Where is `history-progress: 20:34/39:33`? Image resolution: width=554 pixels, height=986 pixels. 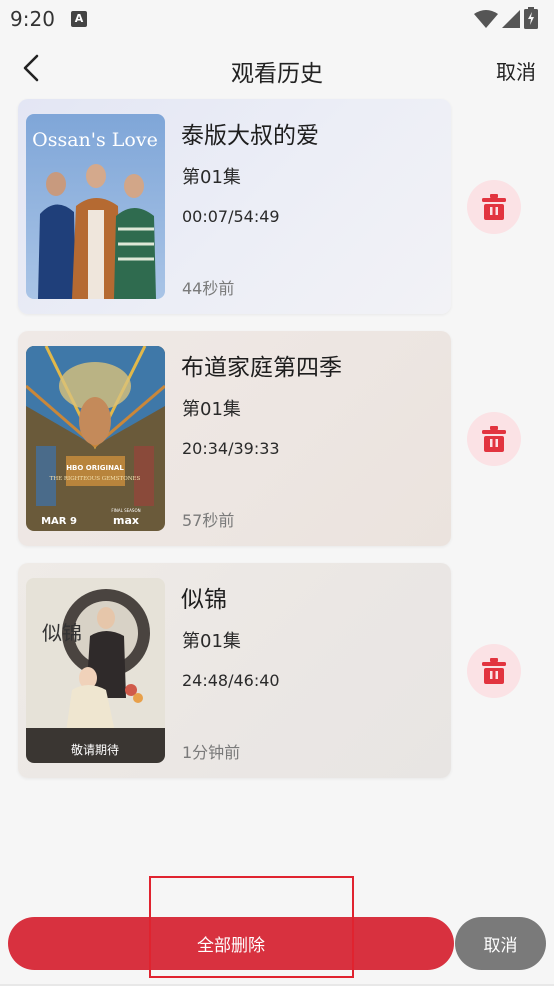
history-progress: 20:34/39:33 is located at coordinates (231, 448).